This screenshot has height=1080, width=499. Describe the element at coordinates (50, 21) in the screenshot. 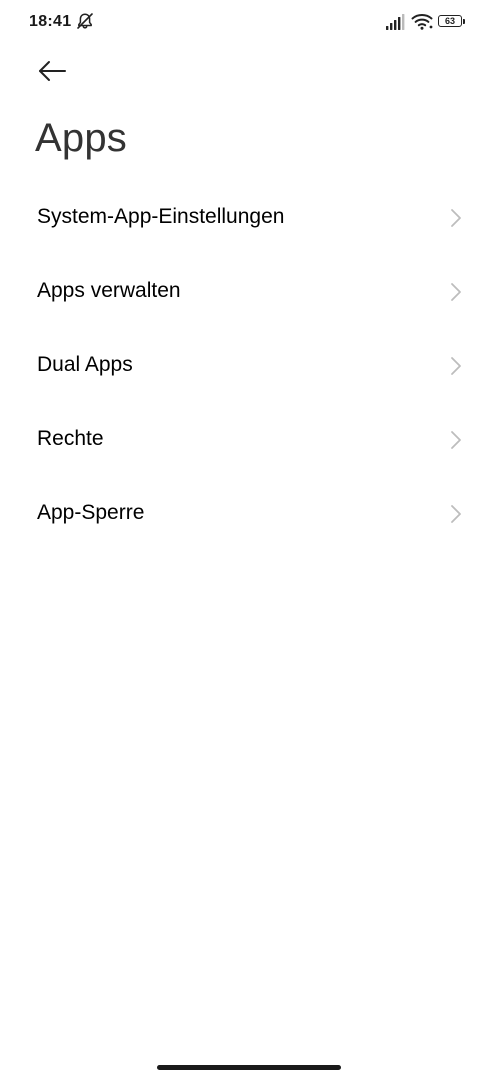

I see `status-time: 18:41` at that location.